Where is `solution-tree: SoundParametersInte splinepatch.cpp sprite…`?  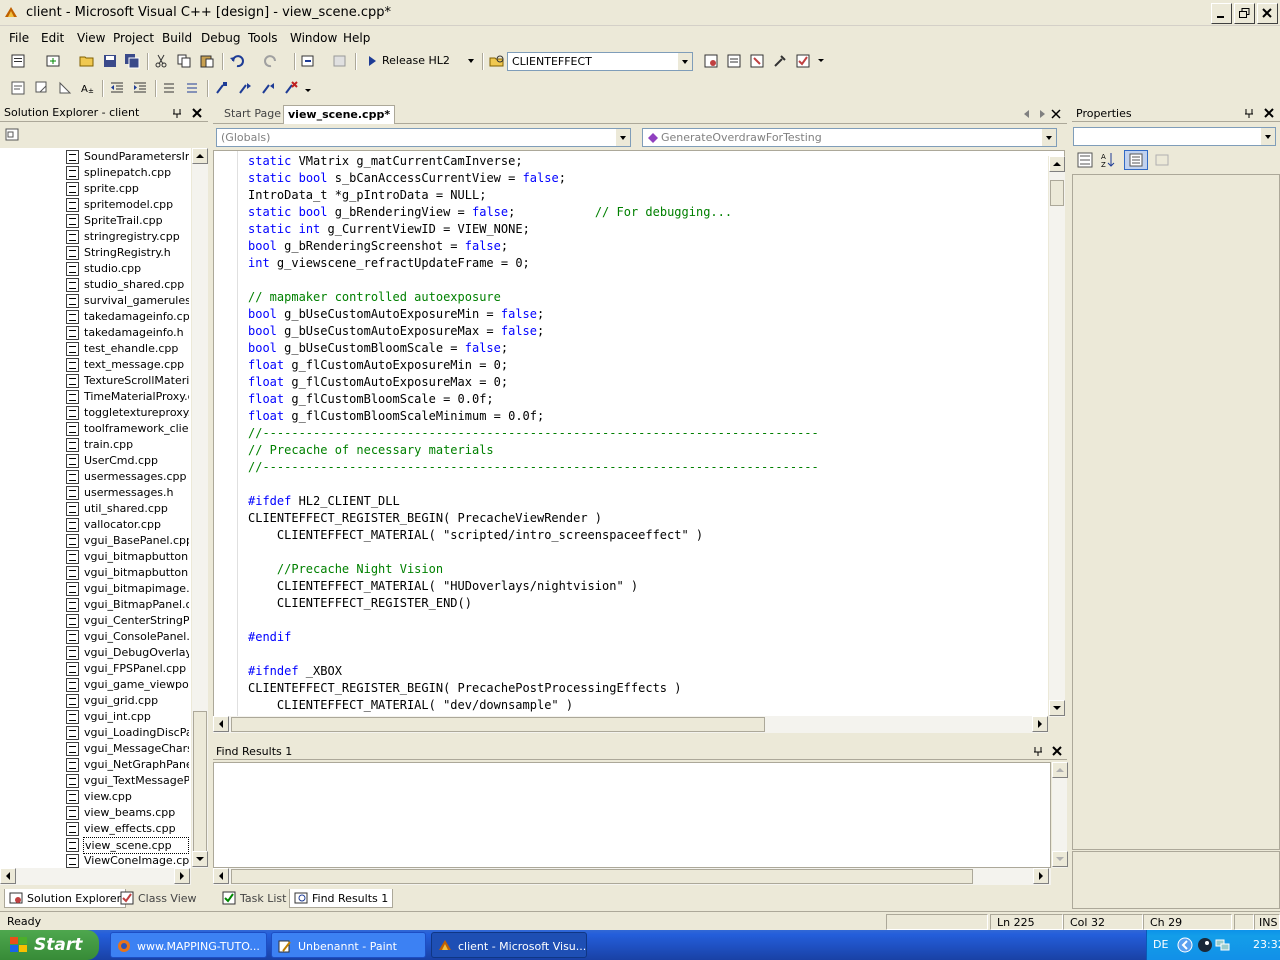
solution-tree: SoundParametersInte splinepatch.cpp sprite… is located at coordinates (95, 508).